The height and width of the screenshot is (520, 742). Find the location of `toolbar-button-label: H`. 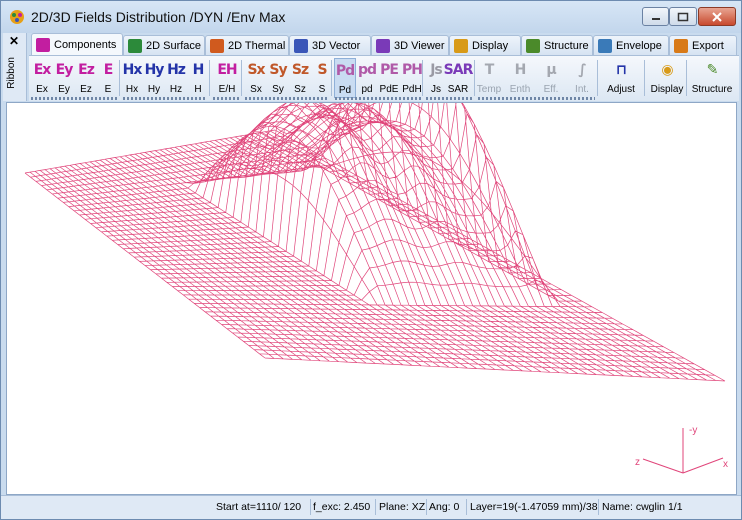

toolbar-button-label: H is located at coordinates (198, 89).